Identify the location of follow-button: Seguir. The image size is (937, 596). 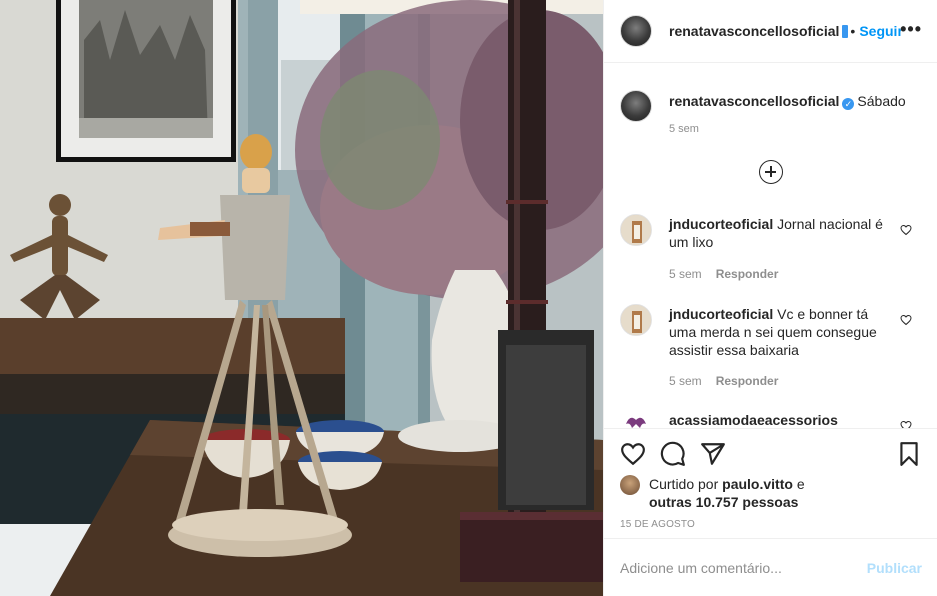
(881, 31).